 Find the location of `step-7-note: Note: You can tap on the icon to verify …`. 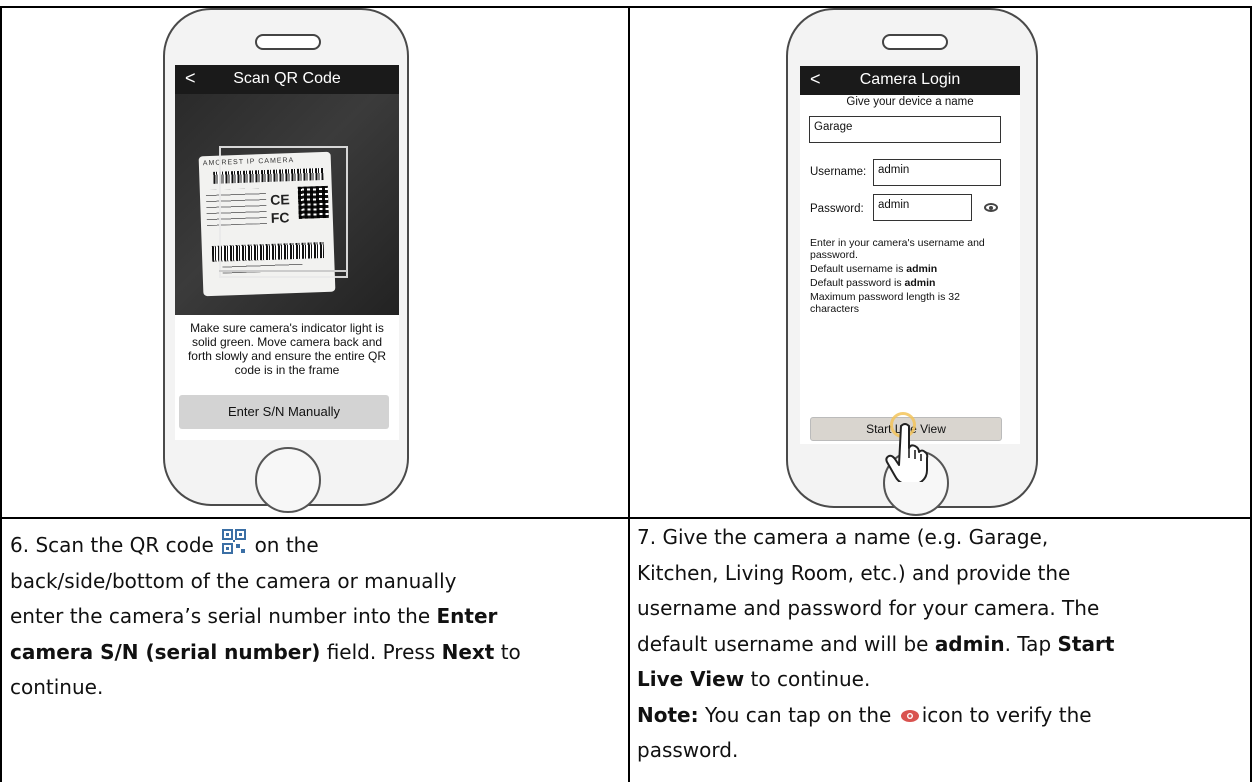

step-7-note: Note: You can tap on the icon to verify … is located at coordinates (864, 714).